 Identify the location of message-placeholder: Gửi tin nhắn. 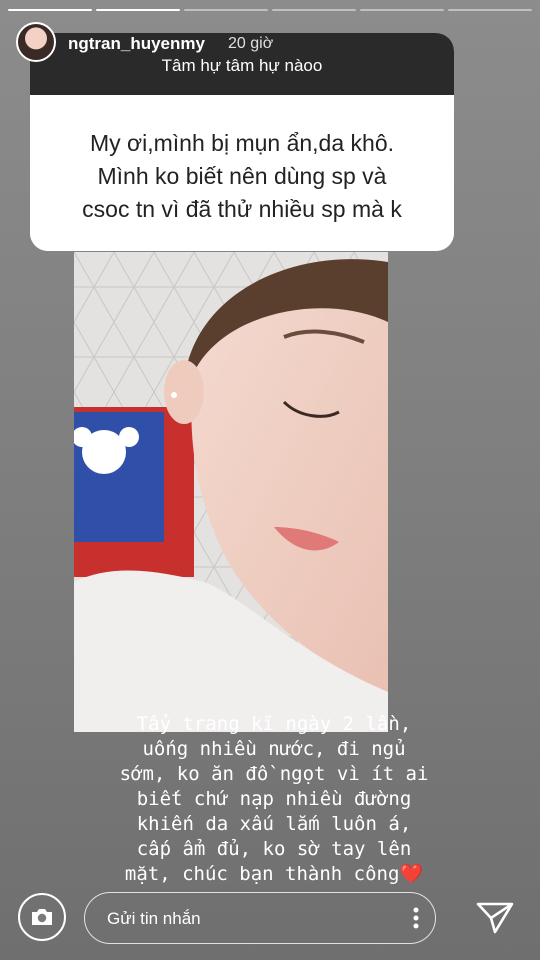
(154, 918).